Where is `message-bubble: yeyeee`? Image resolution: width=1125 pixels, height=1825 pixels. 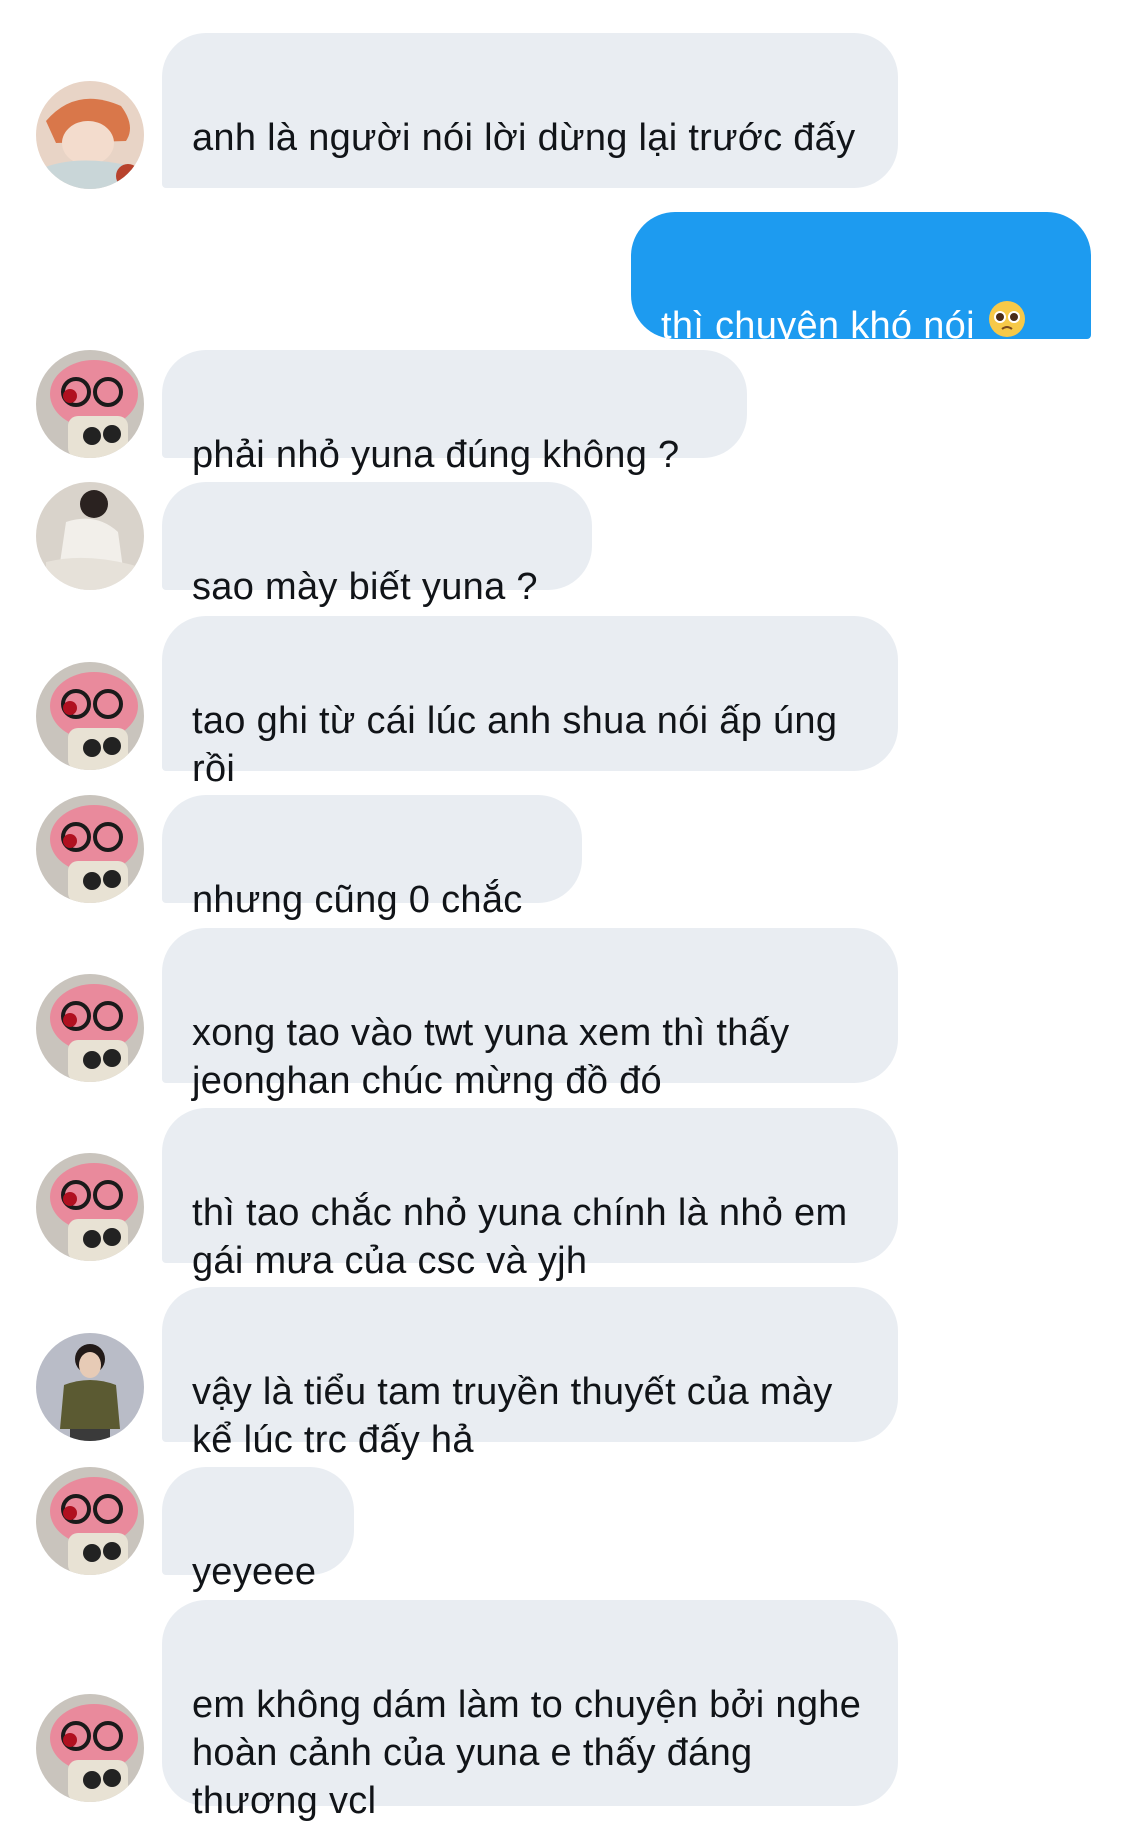 message-bubble: yeyeee is located at coordinates (258, 1530).